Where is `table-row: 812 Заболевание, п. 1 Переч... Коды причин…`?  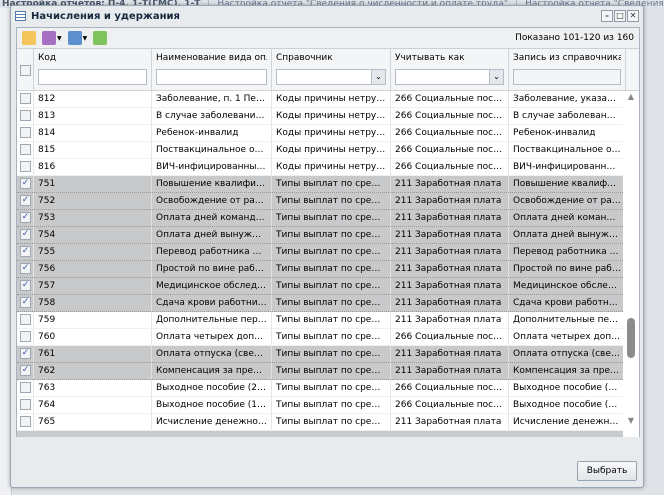 table-row: 812 Заболевание, п. 1 Переч... Коды причин… is located at coordinates (328, 99).